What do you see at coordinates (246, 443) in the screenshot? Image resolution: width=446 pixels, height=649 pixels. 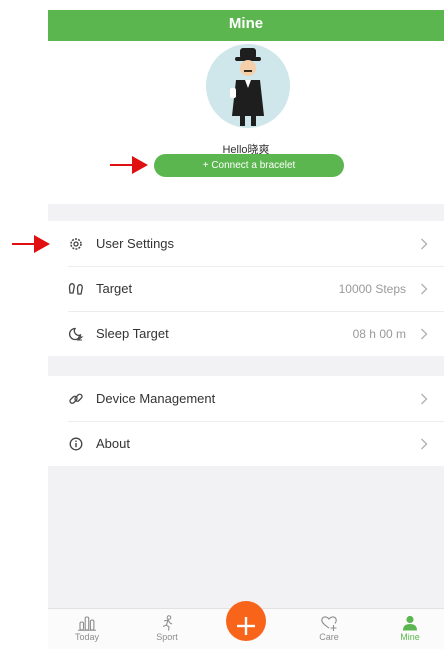 I see `settings-item-about: About` at bounding box center [246, 443].